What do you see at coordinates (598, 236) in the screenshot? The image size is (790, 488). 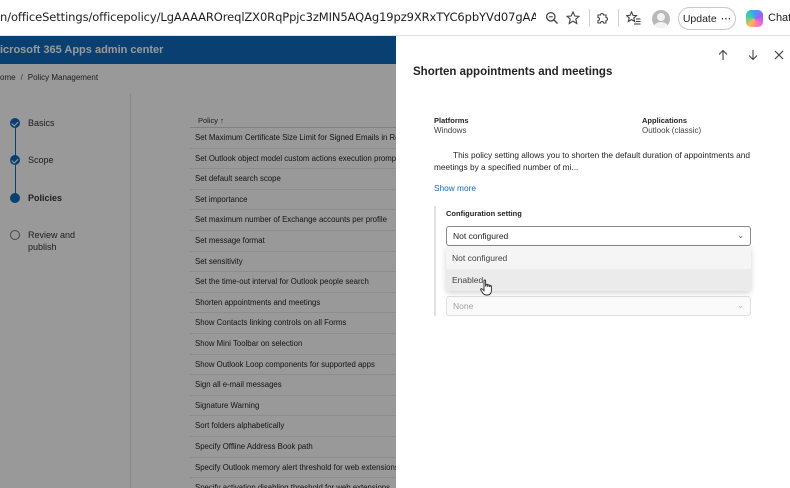 I see `configuration-select: Not configured ⌄` at bounding box center [598, 236].